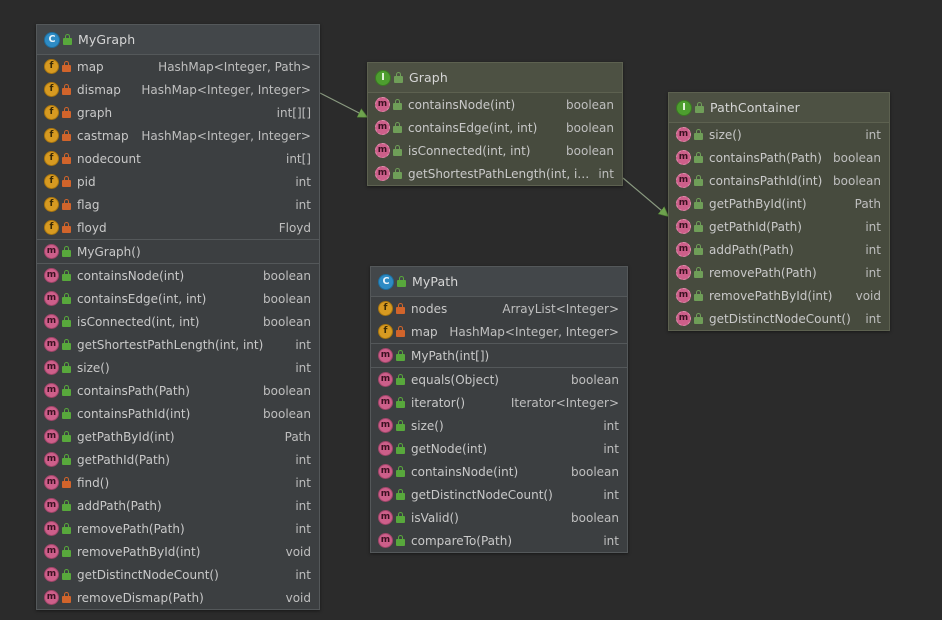 Image resolution: width=942 pixels, height=620 pixels. I want to click on method-row: m getNode(int) int, so click(499, 448).